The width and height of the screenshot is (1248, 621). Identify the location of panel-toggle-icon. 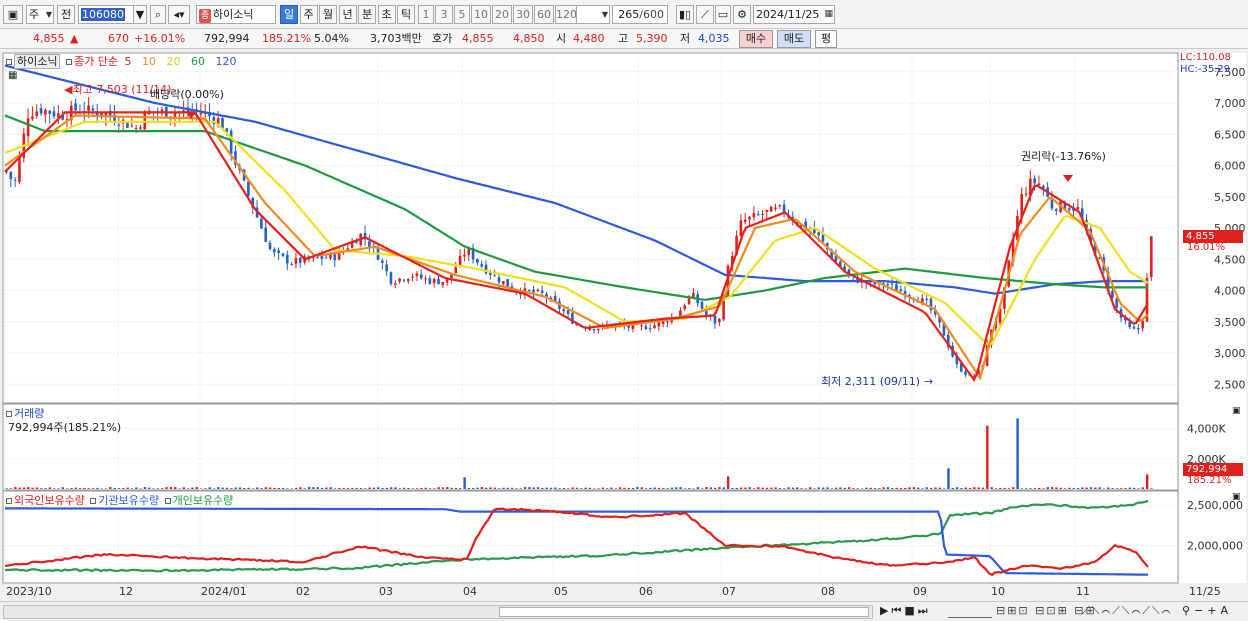
(9, 62).